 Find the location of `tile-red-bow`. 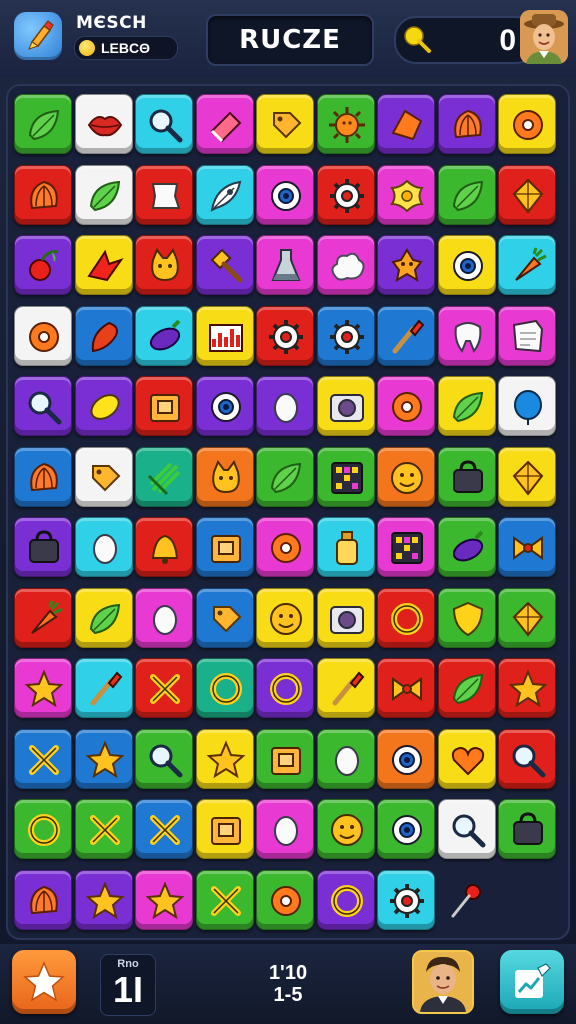

tile-red-bow is located at coordinates (406, 688).